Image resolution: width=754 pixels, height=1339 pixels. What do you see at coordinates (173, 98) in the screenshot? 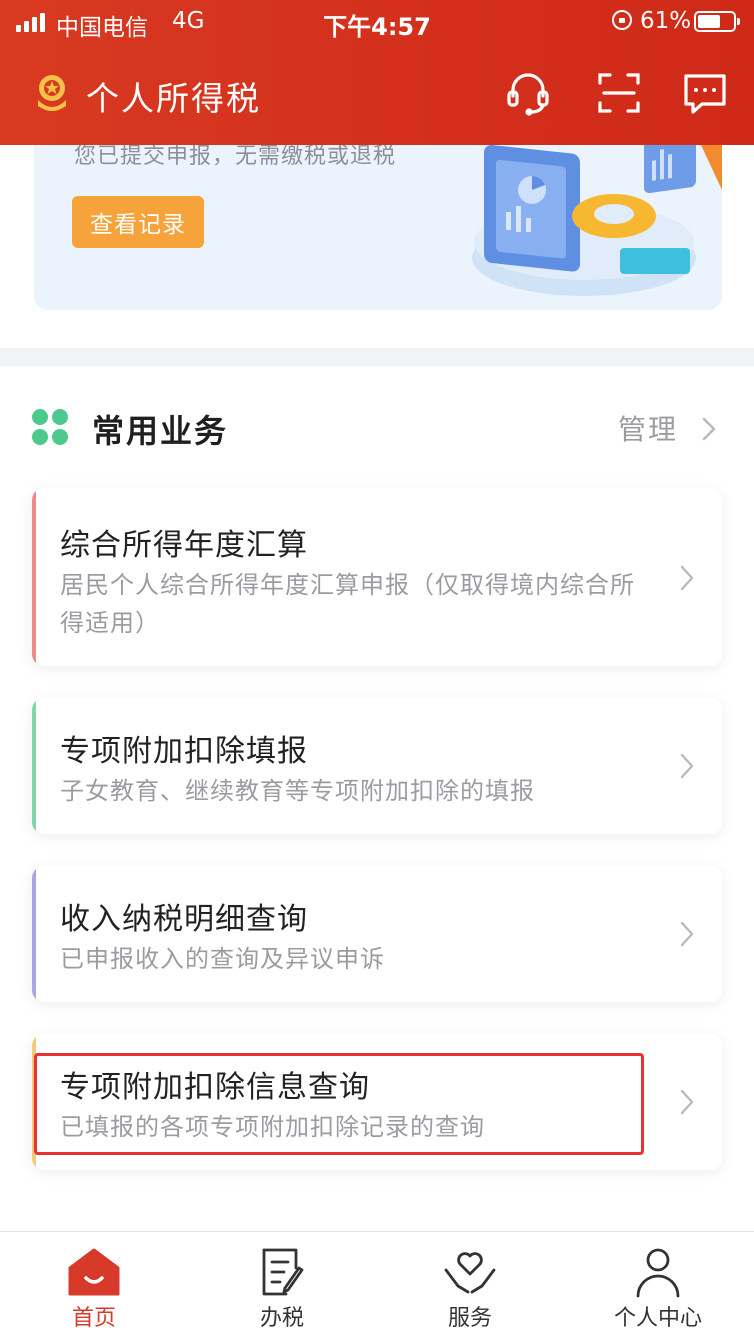
I see `app-title: 个人所得税` at bounding box center [173, 98].